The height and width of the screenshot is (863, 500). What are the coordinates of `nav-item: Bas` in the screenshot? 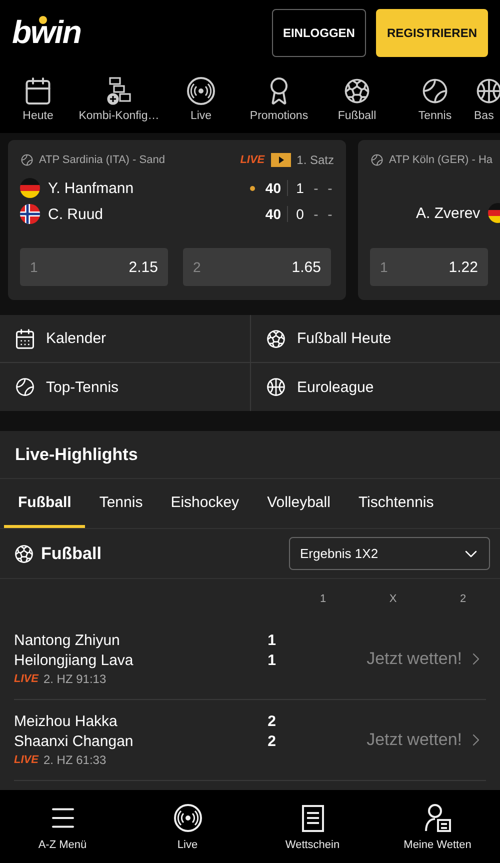 It's located at (487, 99).